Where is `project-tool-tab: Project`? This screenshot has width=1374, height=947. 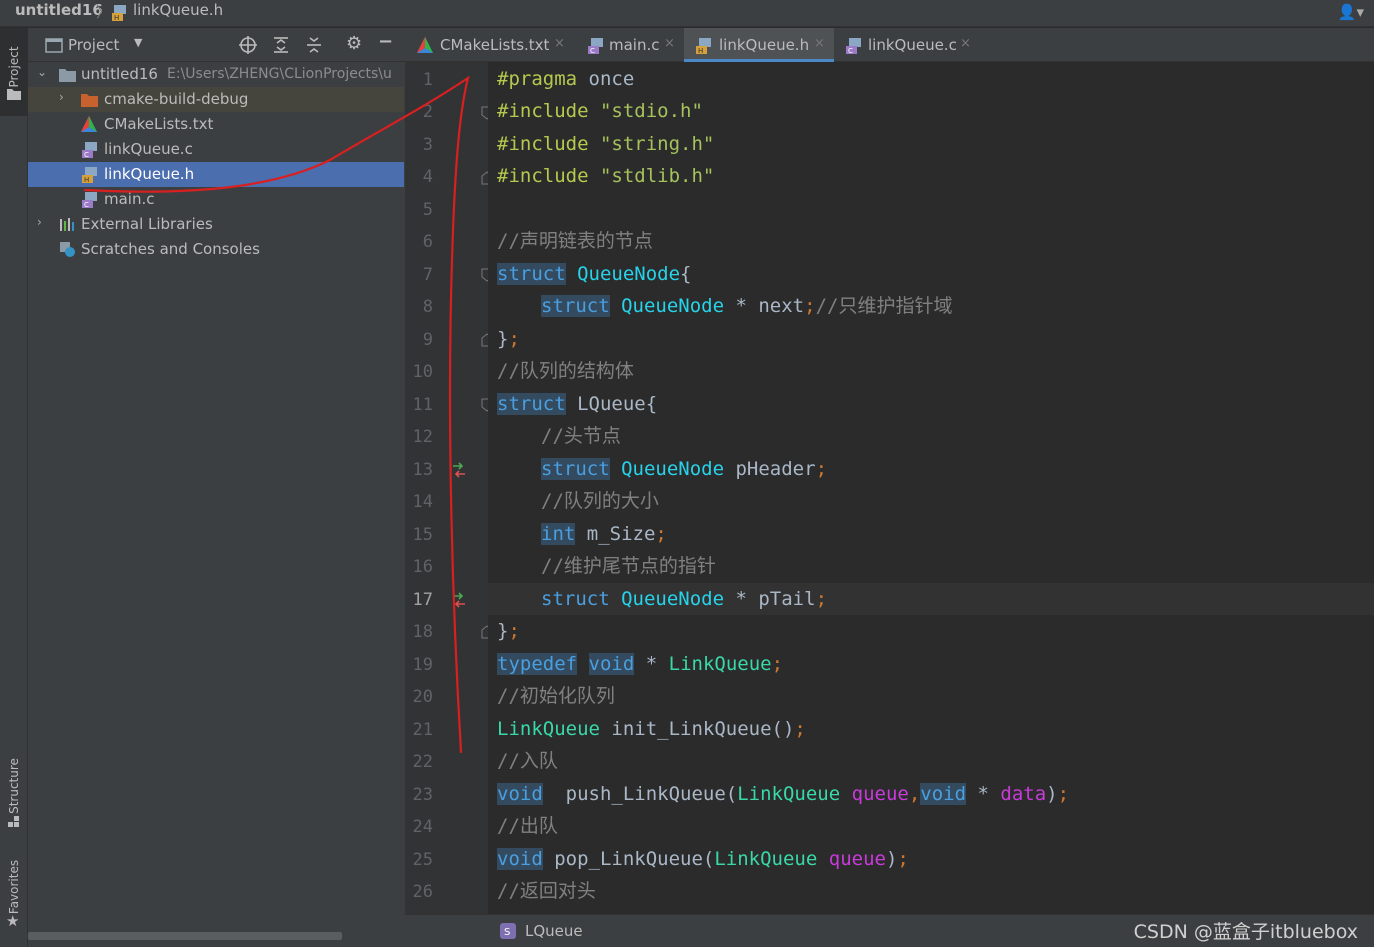
project-tool-tab: Project is located at coordinates (14, 72).